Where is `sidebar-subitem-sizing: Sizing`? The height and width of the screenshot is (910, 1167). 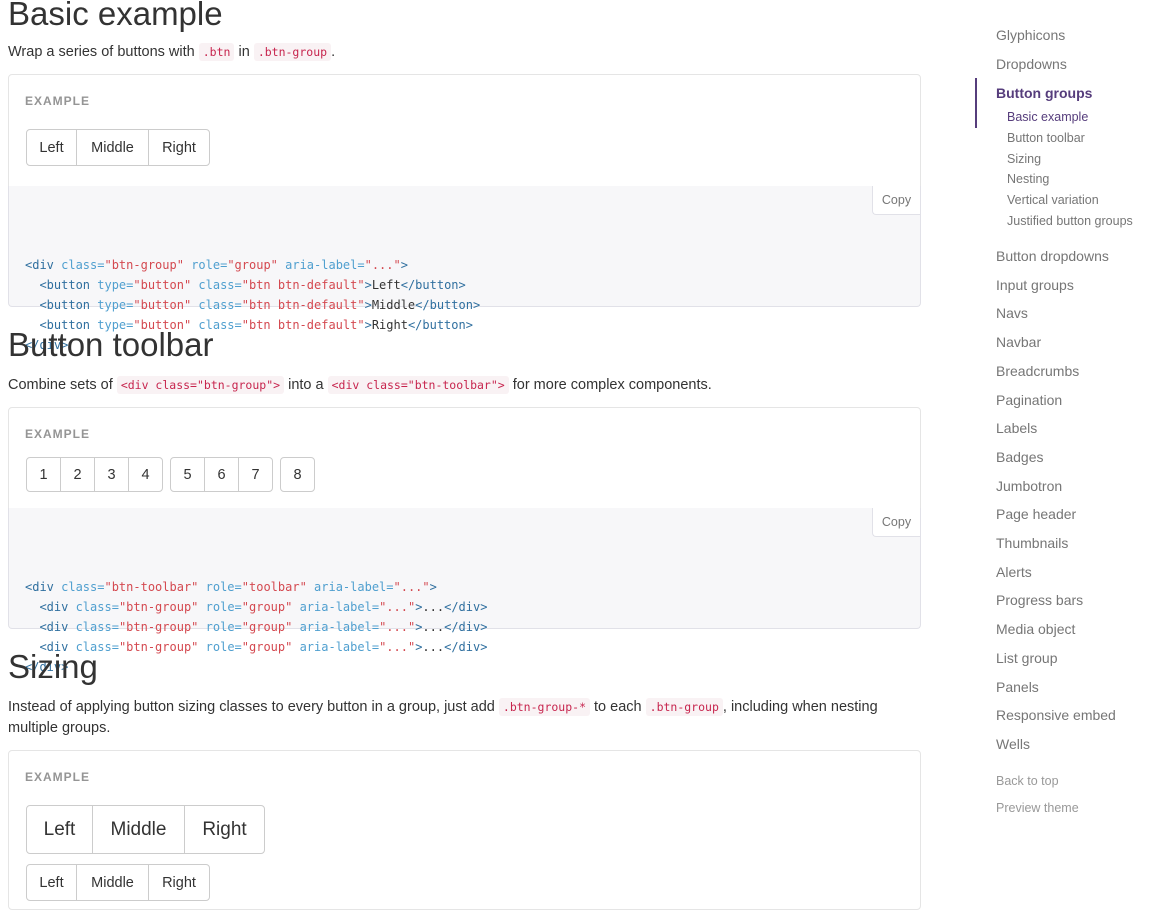
sidebar-subitem-sizing: Sizing is located at coordinates (1024, 159).